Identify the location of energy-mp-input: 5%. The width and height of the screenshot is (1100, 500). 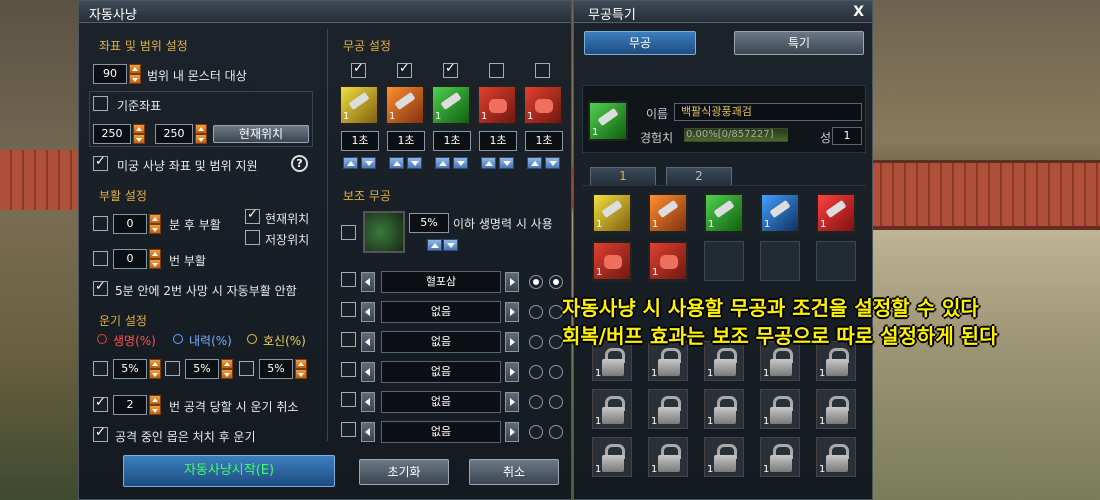
(202, 369).